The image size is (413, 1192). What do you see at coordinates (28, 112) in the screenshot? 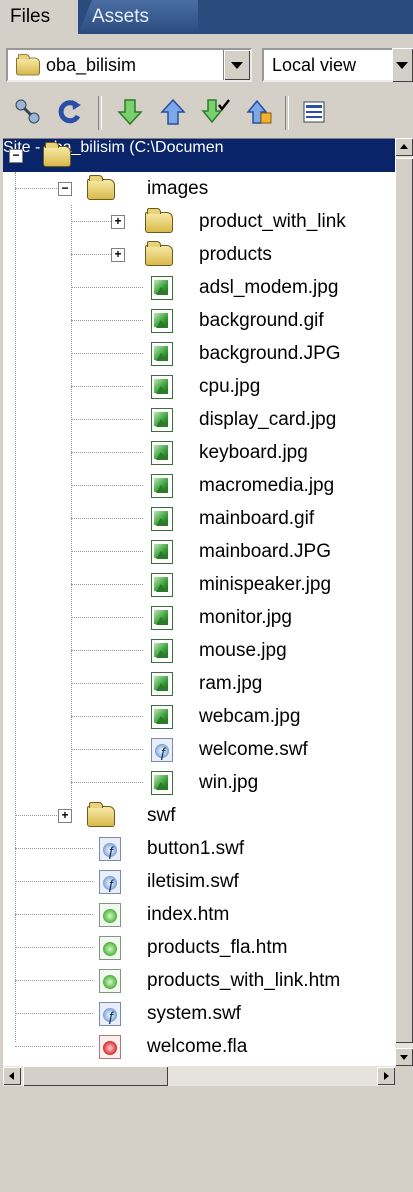
I see `connect-icon` at bounding box center [28, 112].